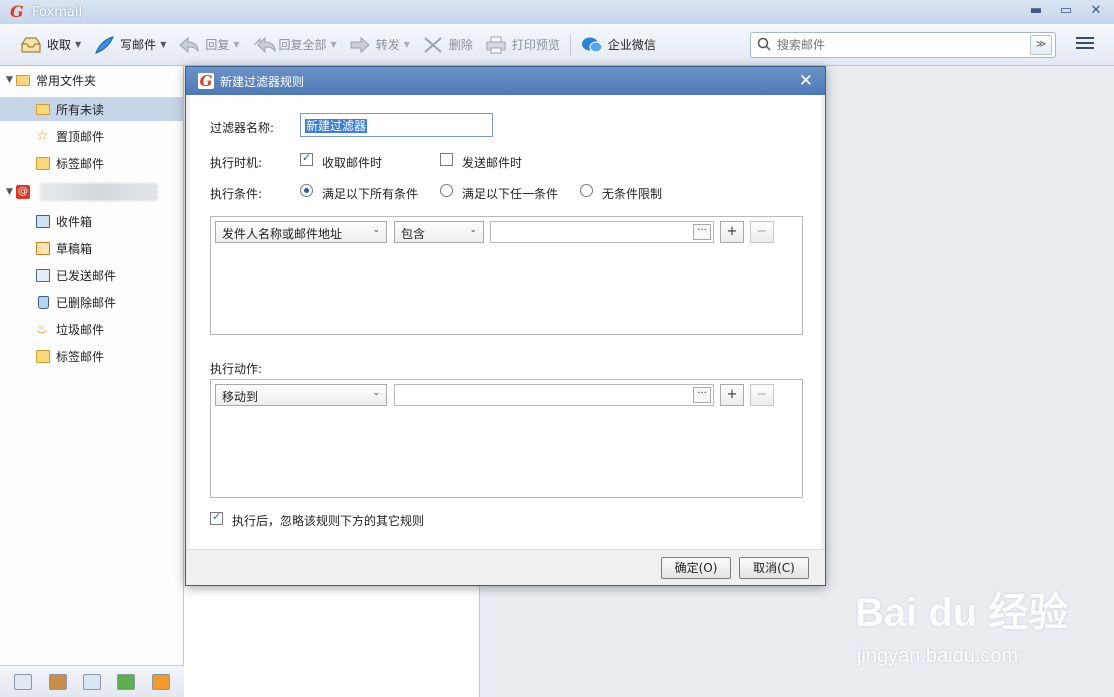 Image resolution: width=1114 pixels, height=697 pixels. What do you see at coordinates (774, 568) in the screenshot?
I see `cancel-button: 取消(C)` at bounding box center [774, 568].